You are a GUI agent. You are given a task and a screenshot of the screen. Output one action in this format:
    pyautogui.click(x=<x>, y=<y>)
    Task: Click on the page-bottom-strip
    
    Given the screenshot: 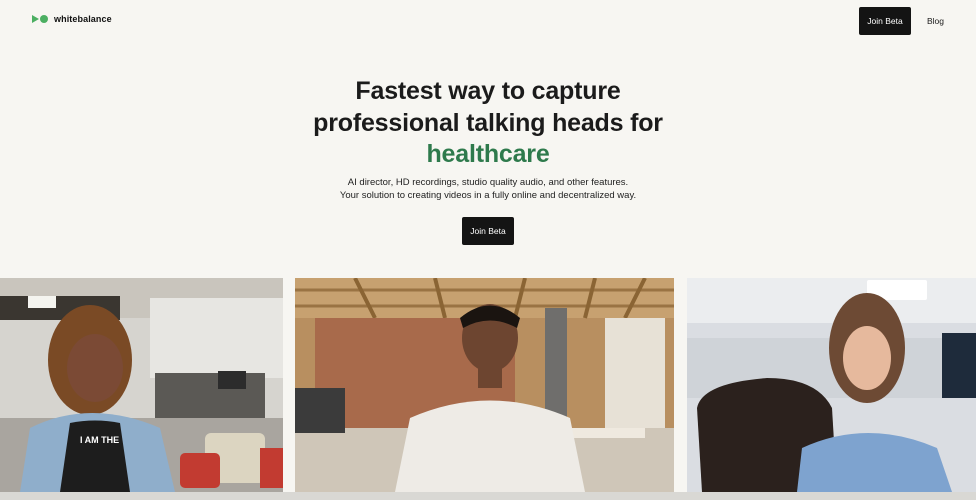 What is the action you would take?
    pyautogui.click(x=488, y=496)
    